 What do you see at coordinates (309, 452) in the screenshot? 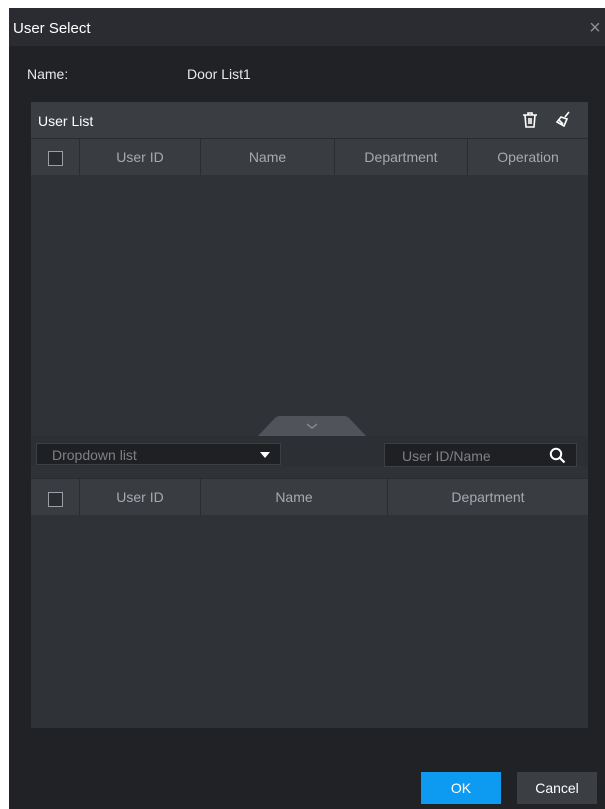
I see `filter-row: Dropdown list` at bounding box center [309, 452].